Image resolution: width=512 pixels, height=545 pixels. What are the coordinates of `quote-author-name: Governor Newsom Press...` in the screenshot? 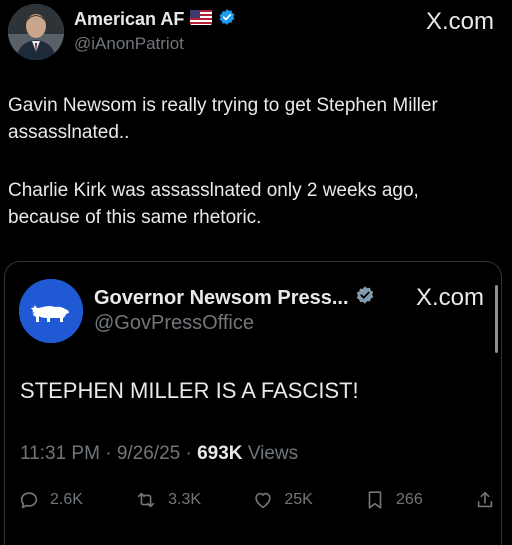 It's located at (234, 298).